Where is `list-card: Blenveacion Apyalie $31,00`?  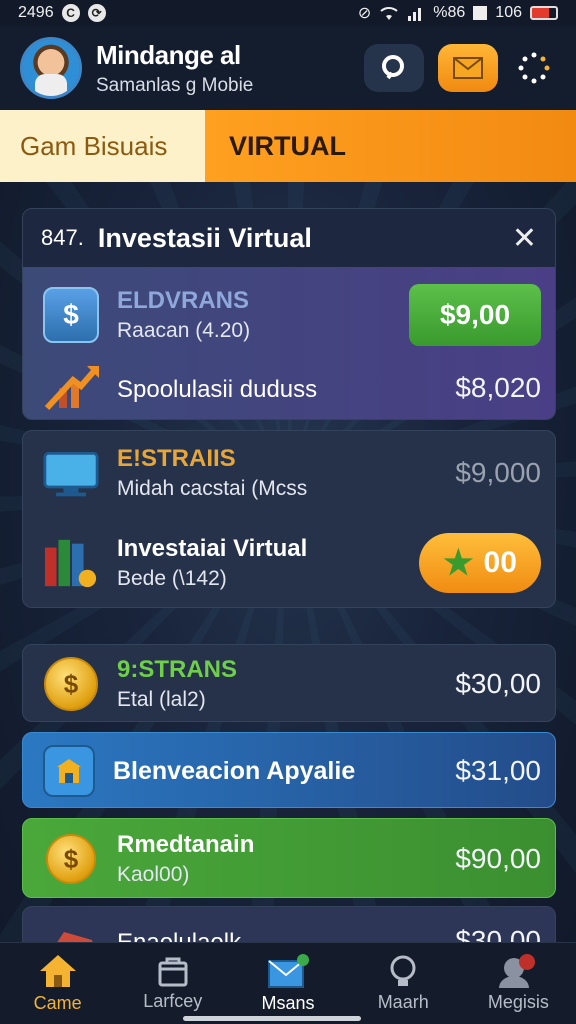
list-card: Blenveacion Apyalie $31,00 is located at coordinates (289, 770).